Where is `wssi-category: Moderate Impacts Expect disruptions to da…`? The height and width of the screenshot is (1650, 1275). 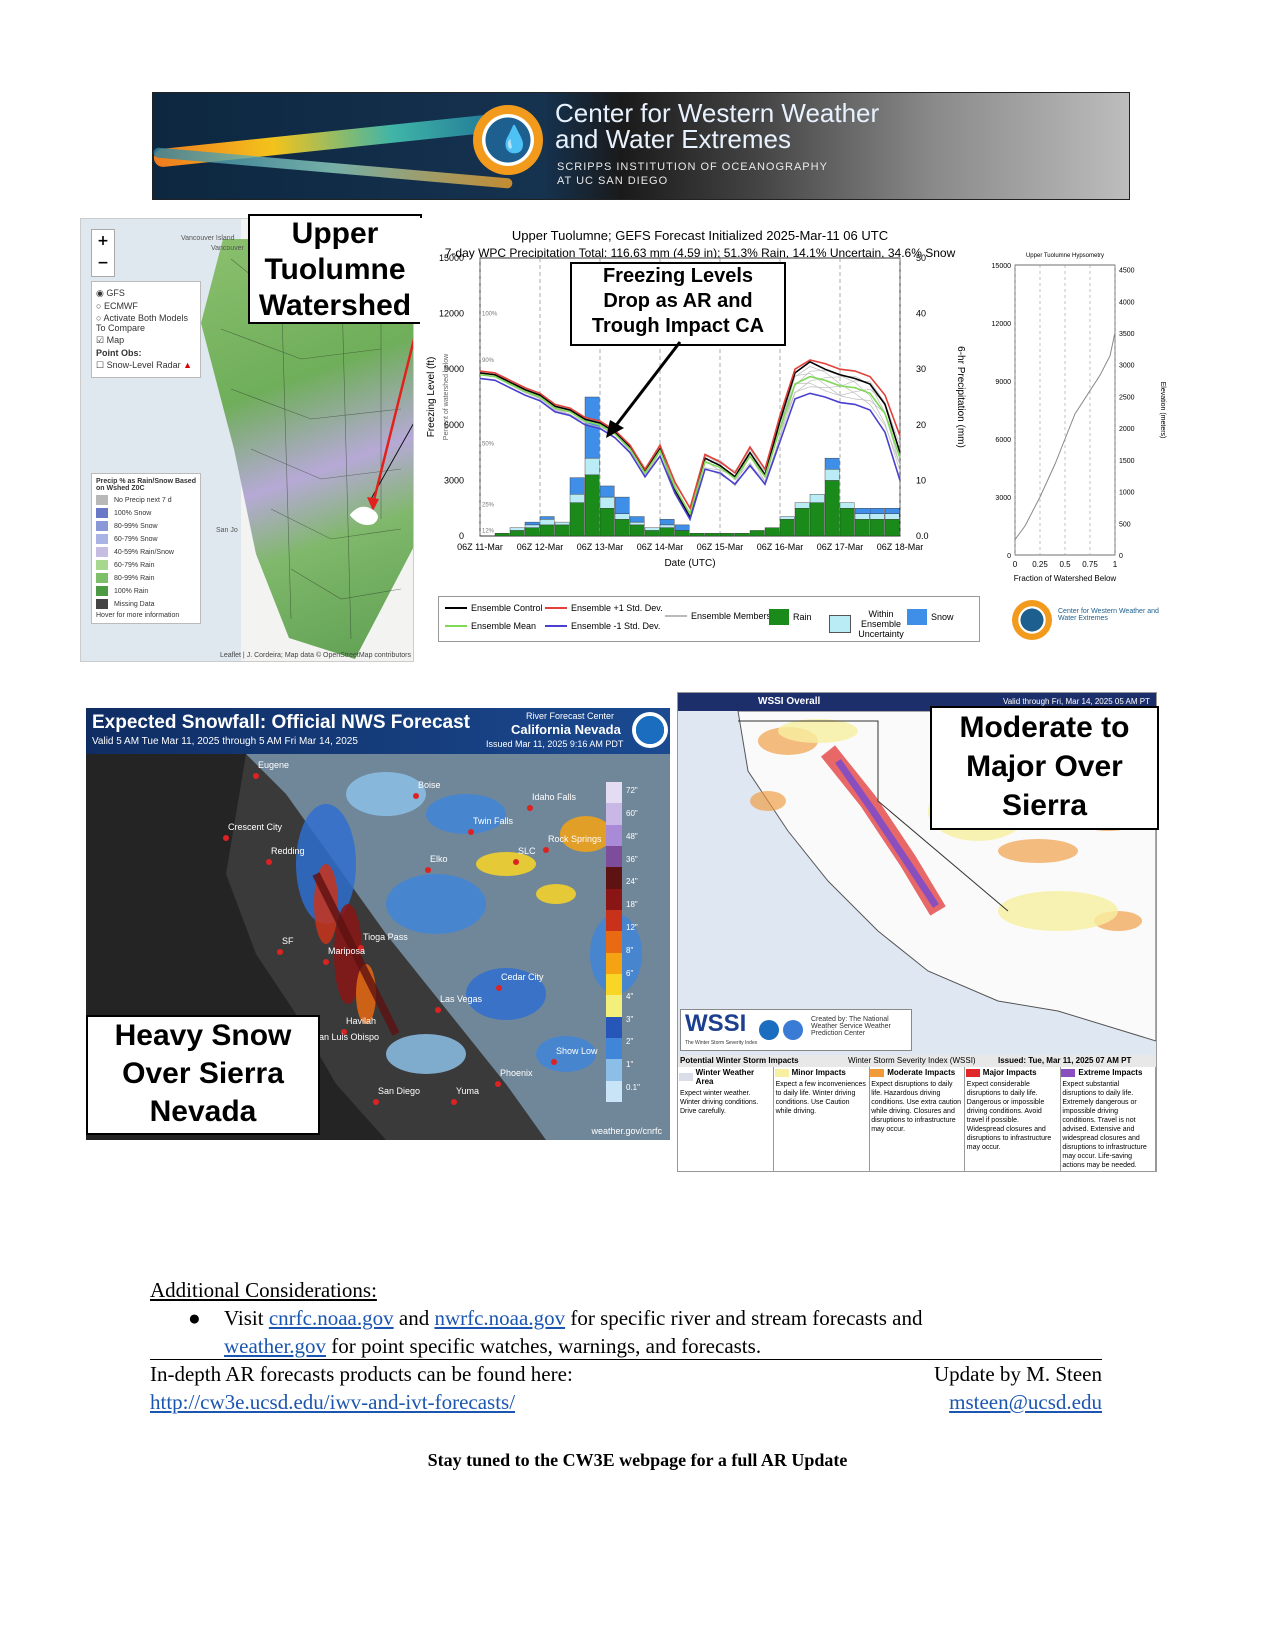
wssi-category: Moderate Impacts Expect disruptions to da… is located at coordinates (917, 1119).